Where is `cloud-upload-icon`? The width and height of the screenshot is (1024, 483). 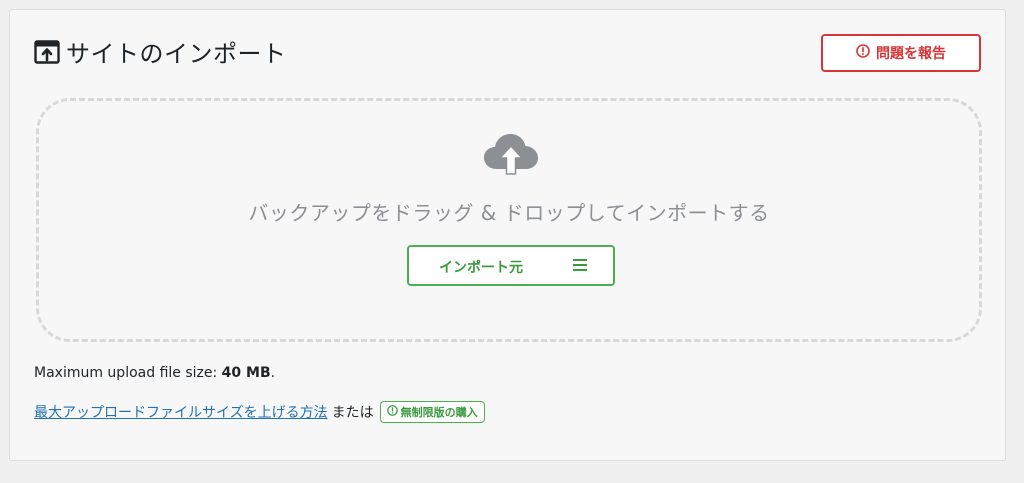 cloud-upload-icon is located at coordinates (511, 157).